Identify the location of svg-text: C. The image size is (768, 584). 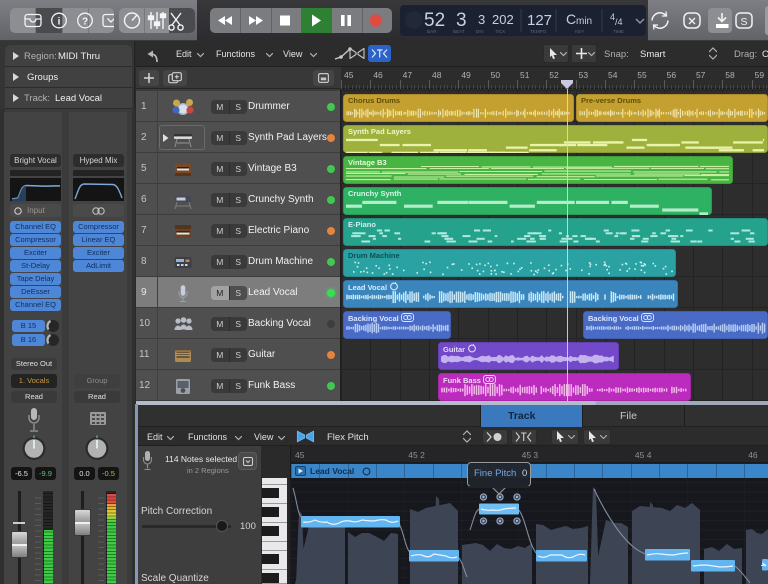
(571, 19).